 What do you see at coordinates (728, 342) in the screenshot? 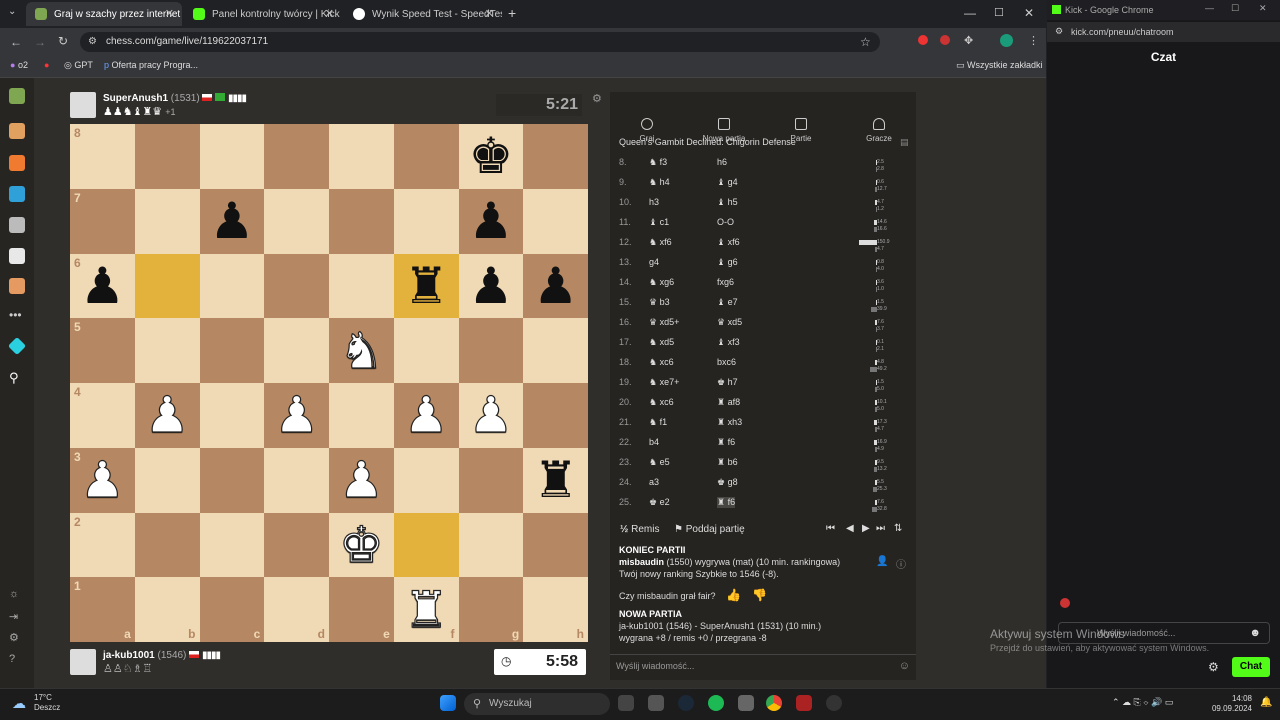
I see `black-move: ♝ xf3` at bounding box center [728, 342].